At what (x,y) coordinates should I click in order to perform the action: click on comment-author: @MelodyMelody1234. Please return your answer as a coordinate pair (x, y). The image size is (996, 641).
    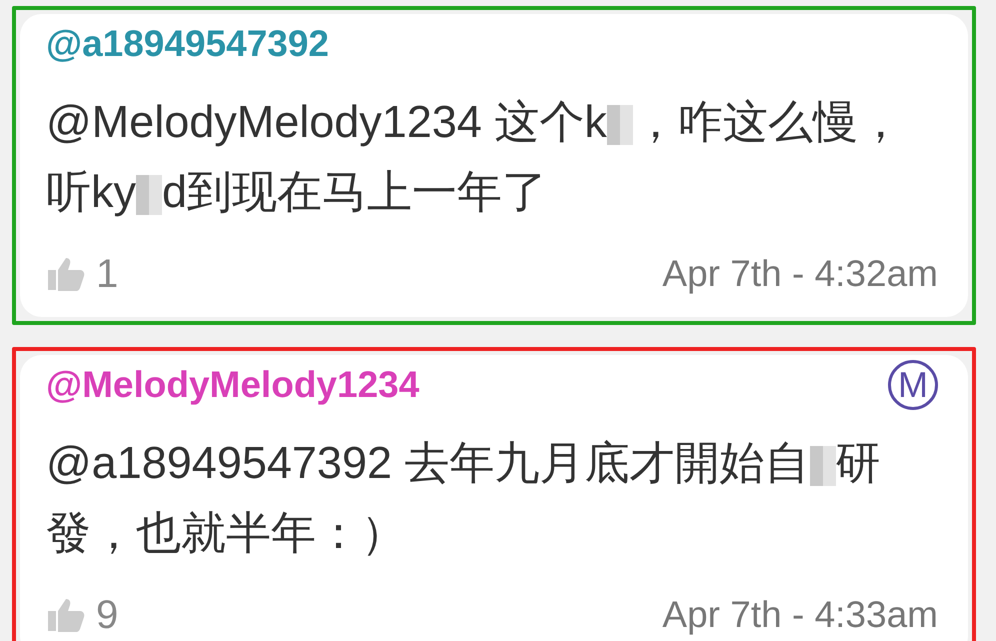
    Looking at the image, I should click on (233, 385).